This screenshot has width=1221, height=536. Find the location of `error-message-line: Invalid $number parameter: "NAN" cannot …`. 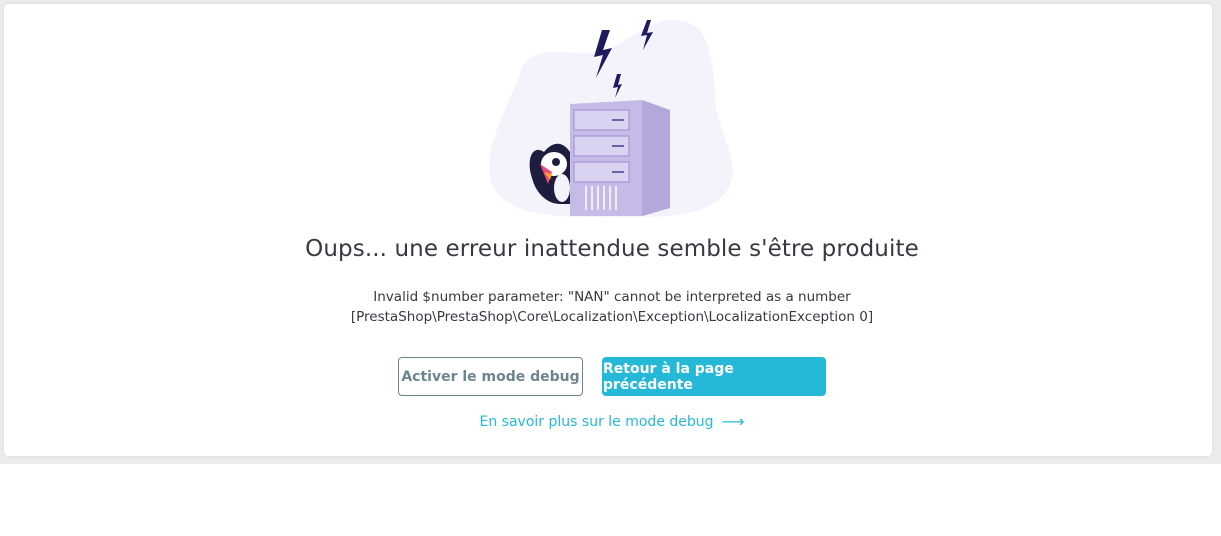

error-message-line: Invalid $number parameter: "NAN" cannot … is located at coordinates (612, 297).